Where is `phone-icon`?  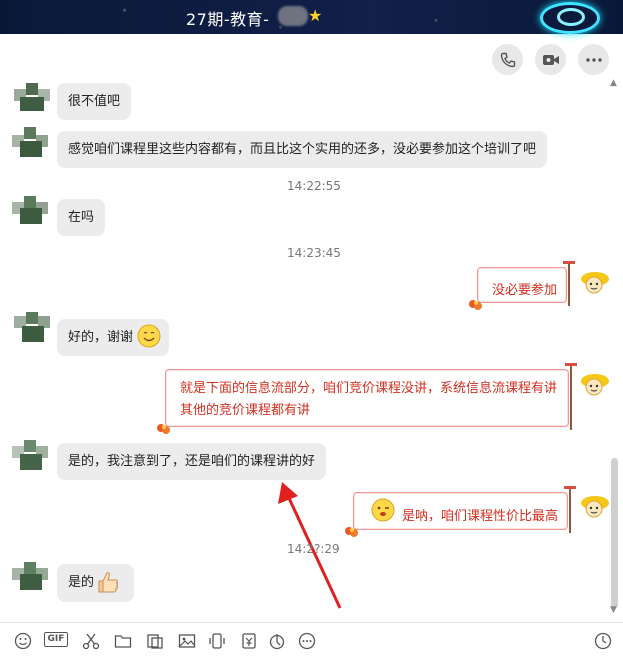
phone-icon is located at coordinates (507, 59).